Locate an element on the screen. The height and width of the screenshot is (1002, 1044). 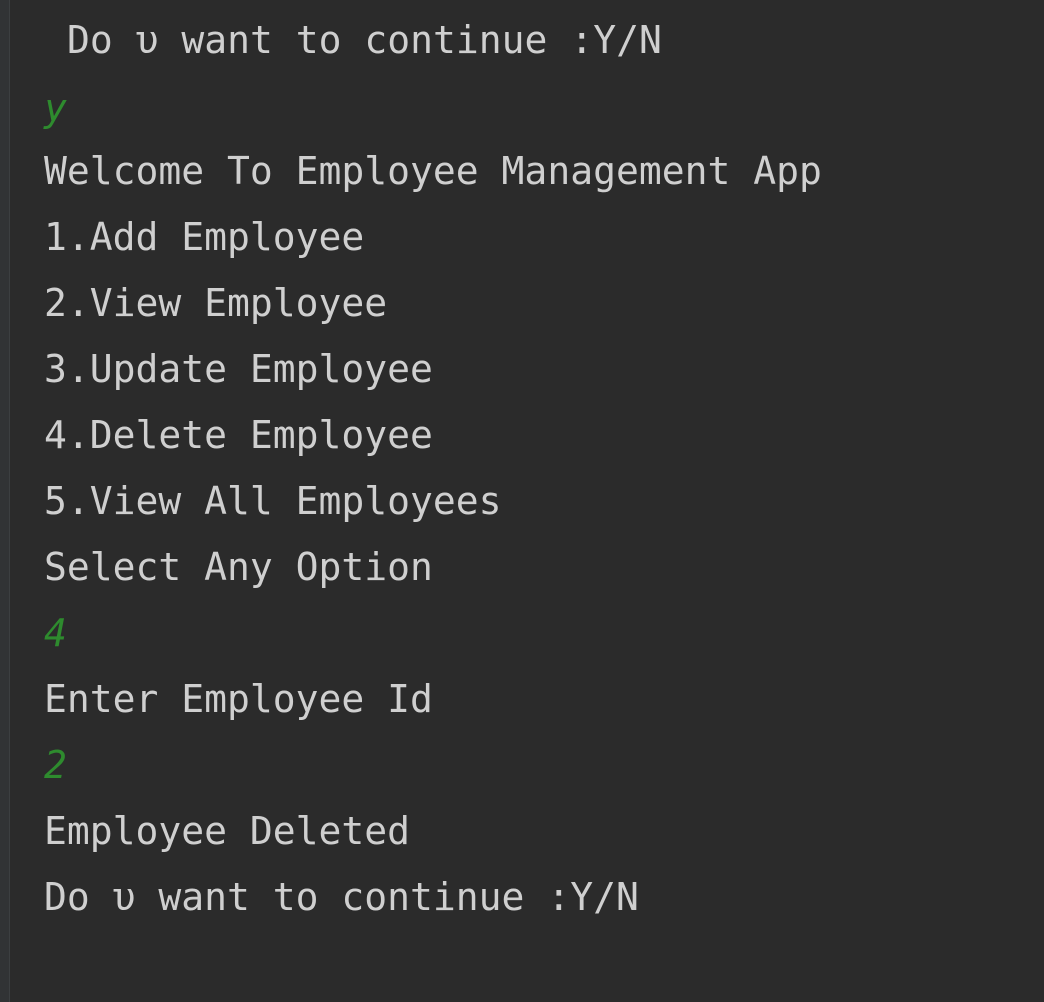
console-menu-option-view: 2.View Employee is located at coordinates (216, 303).